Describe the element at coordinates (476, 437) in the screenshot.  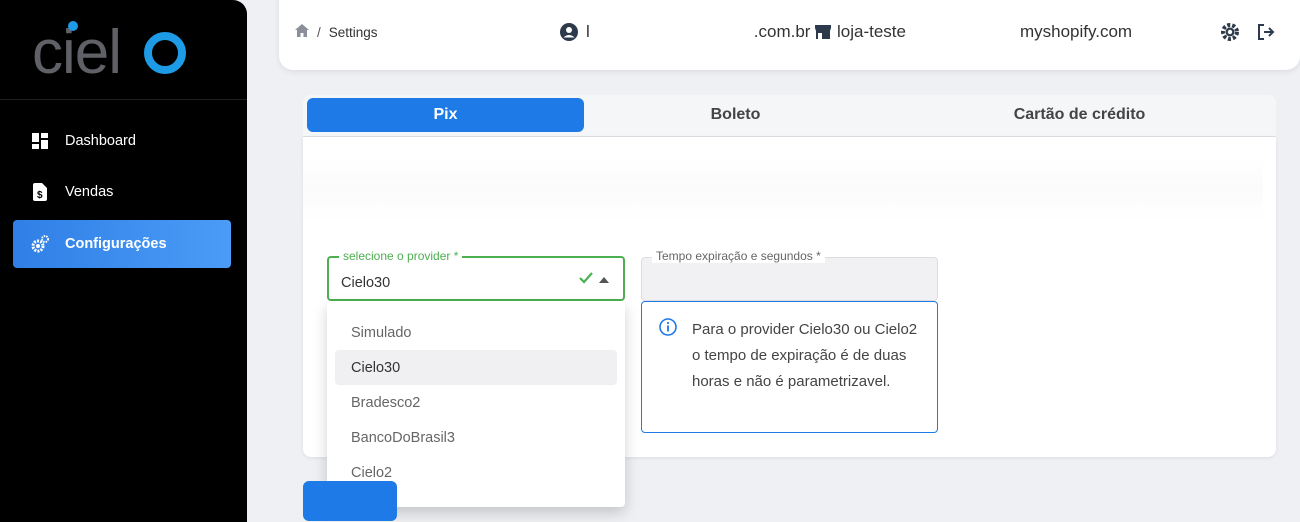
I see `dropdown-option-bancodobrasil3: BancoDoBrasil3` at that location.